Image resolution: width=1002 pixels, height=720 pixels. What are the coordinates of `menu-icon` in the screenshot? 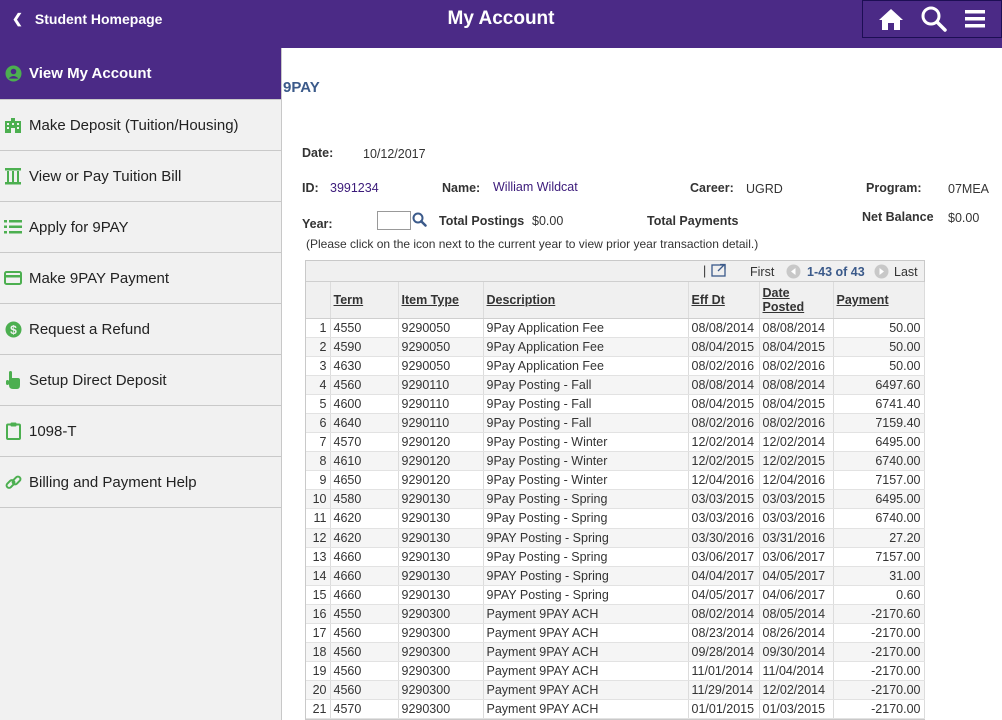 It's located at (975, 19).